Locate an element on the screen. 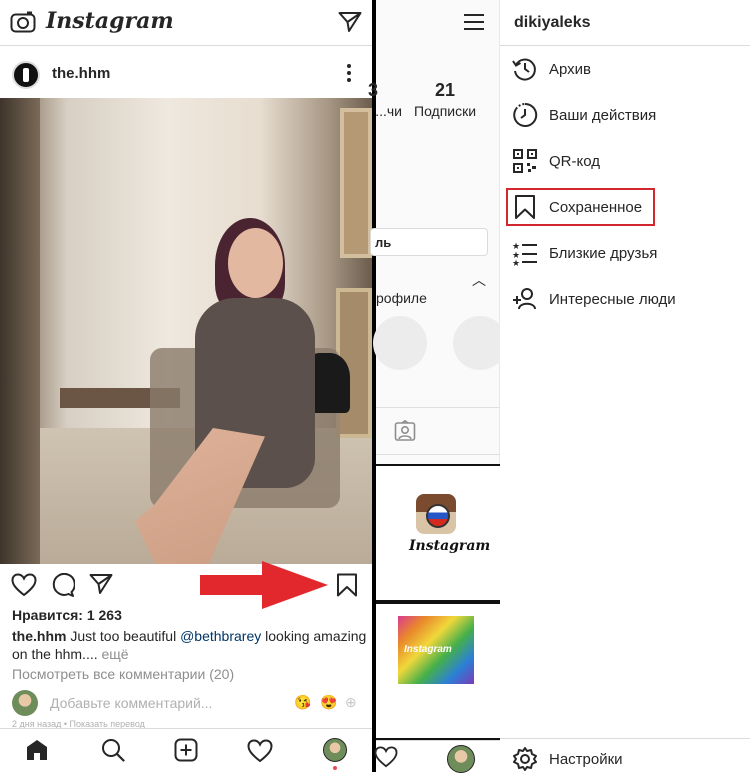 This screenshot has width=750, height=773. archive-icon is located at coordinates (524, 69).